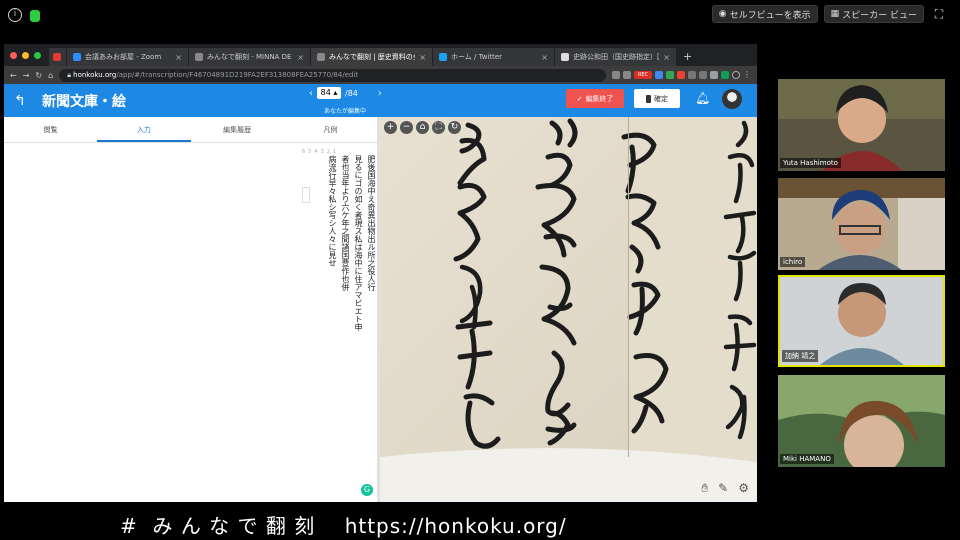 The height and width of the screenshot is (540, 960). I want to click on image-bottom-tools: ✋︎ ✎ ⚙, so click(725, 488).